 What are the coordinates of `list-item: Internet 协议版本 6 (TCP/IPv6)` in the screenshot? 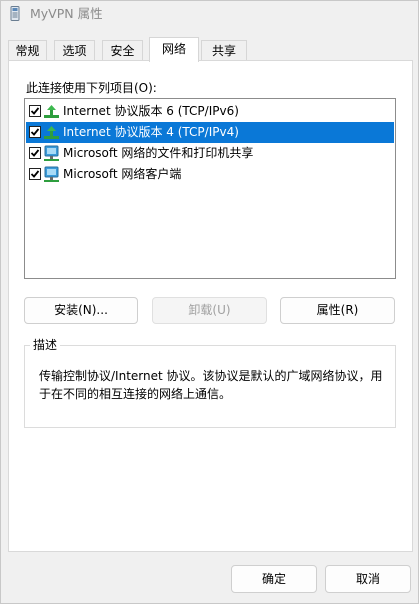 It's located at (210, 111).